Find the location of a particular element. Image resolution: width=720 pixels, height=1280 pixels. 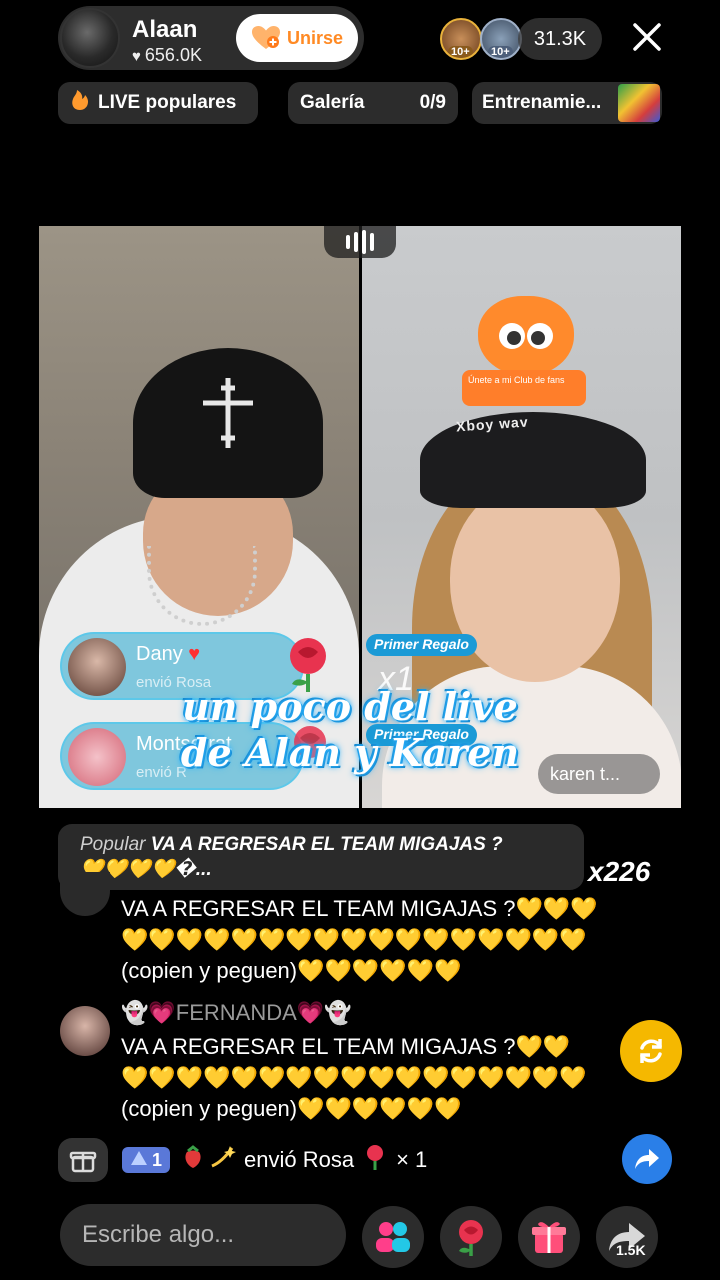

live-popular-label: LIVE populares is located at coordinates (167, 102).